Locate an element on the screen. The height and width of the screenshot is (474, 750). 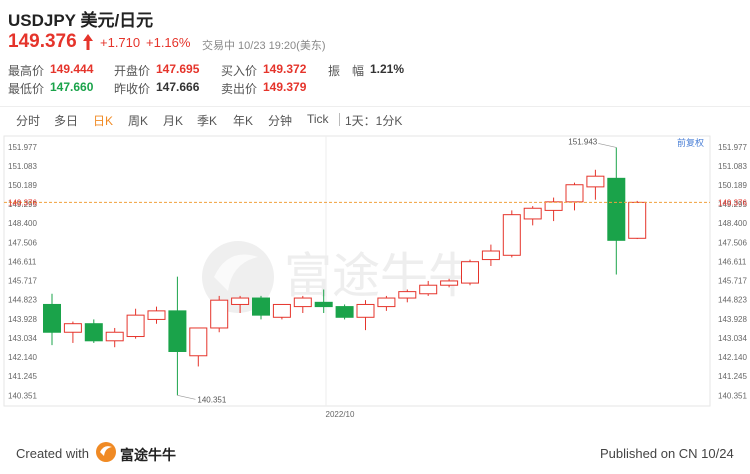
current-price-label-right: 149.376 is located at coordinates (732, 202).